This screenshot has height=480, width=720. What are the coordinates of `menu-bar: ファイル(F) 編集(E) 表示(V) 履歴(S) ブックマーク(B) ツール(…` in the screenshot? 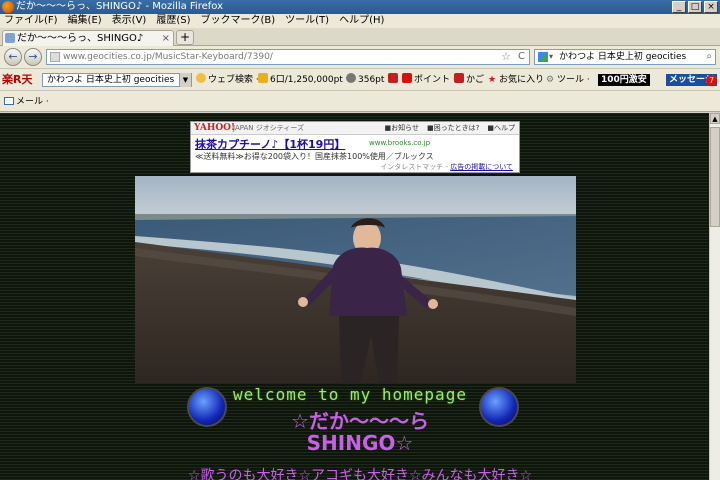 It's located at (360, 21).